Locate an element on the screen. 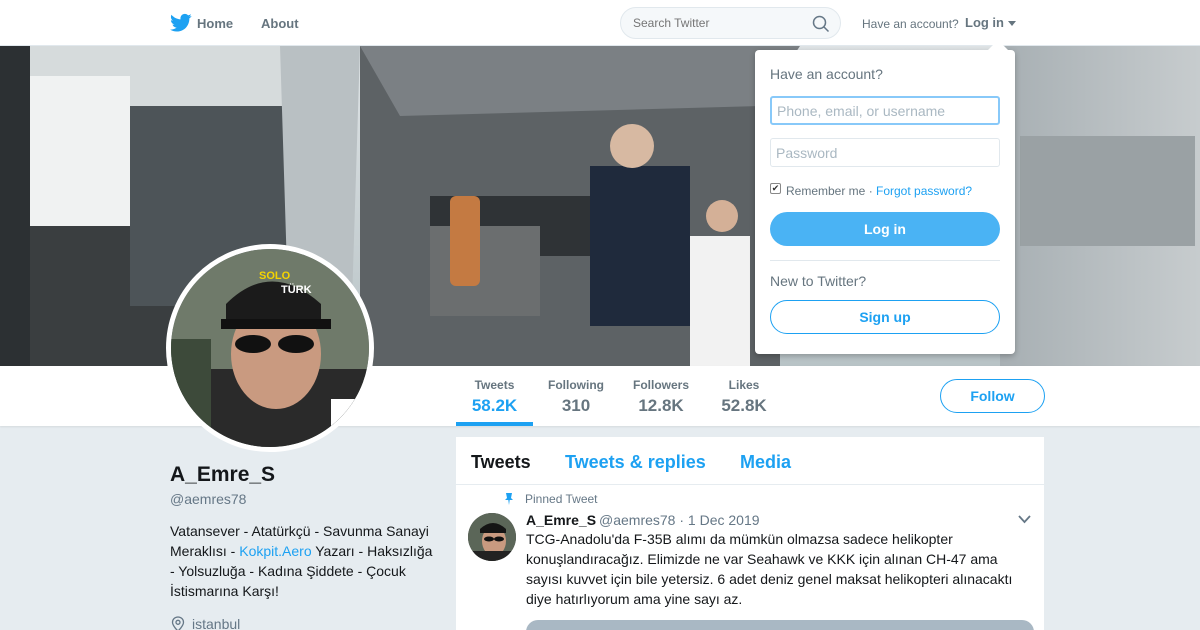  nav-about-link: About is located at coordinates (280, 23).